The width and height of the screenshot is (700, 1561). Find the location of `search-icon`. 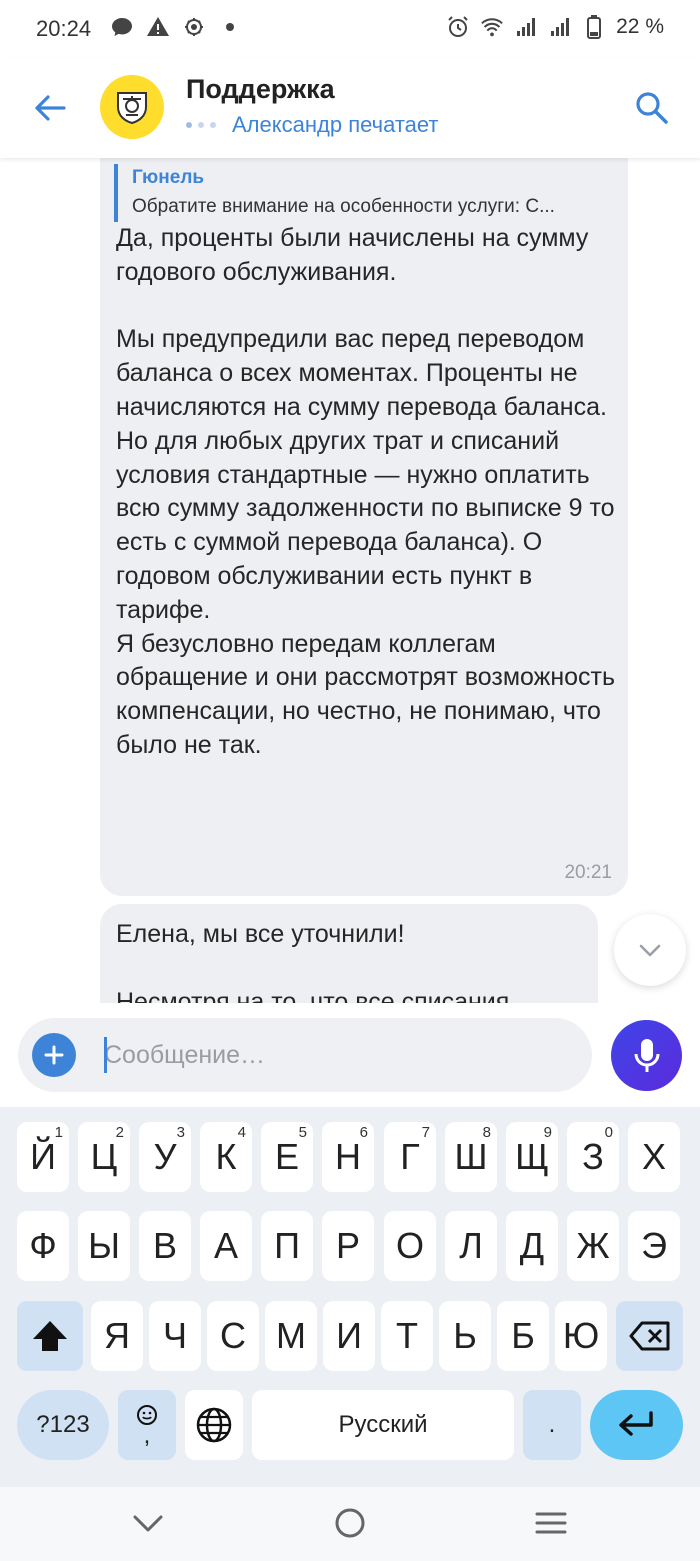

search-icon is located at coordinates (652, 108).